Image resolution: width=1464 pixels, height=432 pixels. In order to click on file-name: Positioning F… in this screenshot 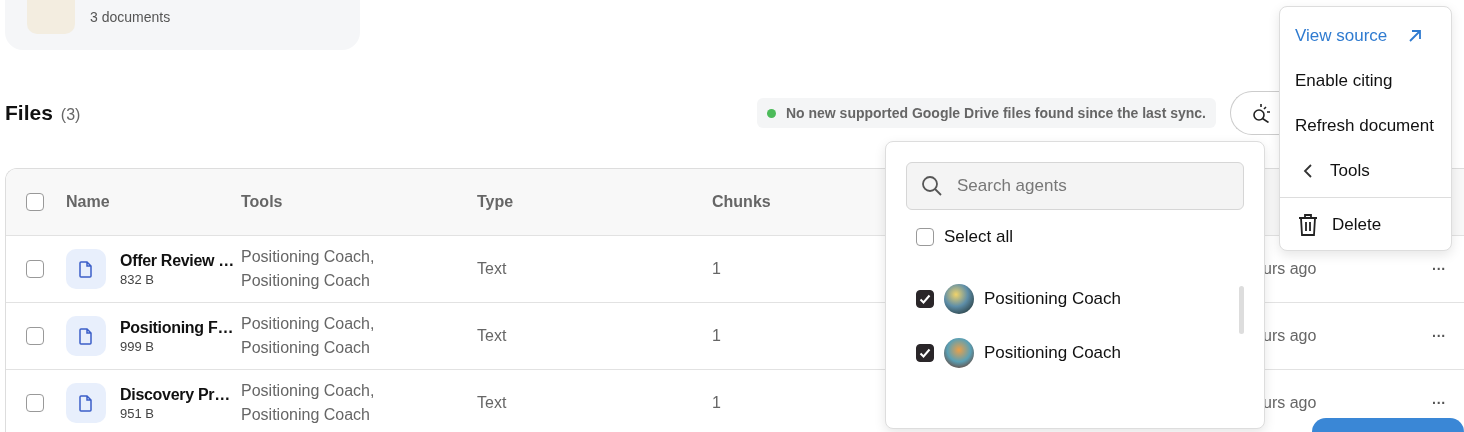, I will do `click(177, 327)`.